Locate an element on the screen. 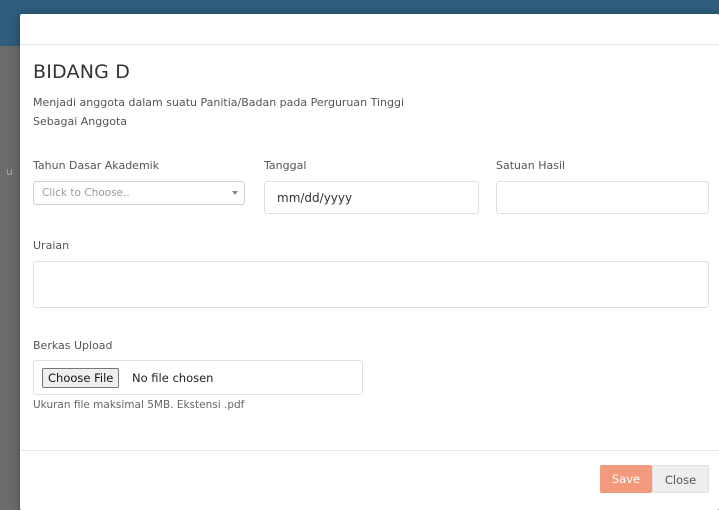  no-file-text: No file chosen is located at coordinates (173, 378).